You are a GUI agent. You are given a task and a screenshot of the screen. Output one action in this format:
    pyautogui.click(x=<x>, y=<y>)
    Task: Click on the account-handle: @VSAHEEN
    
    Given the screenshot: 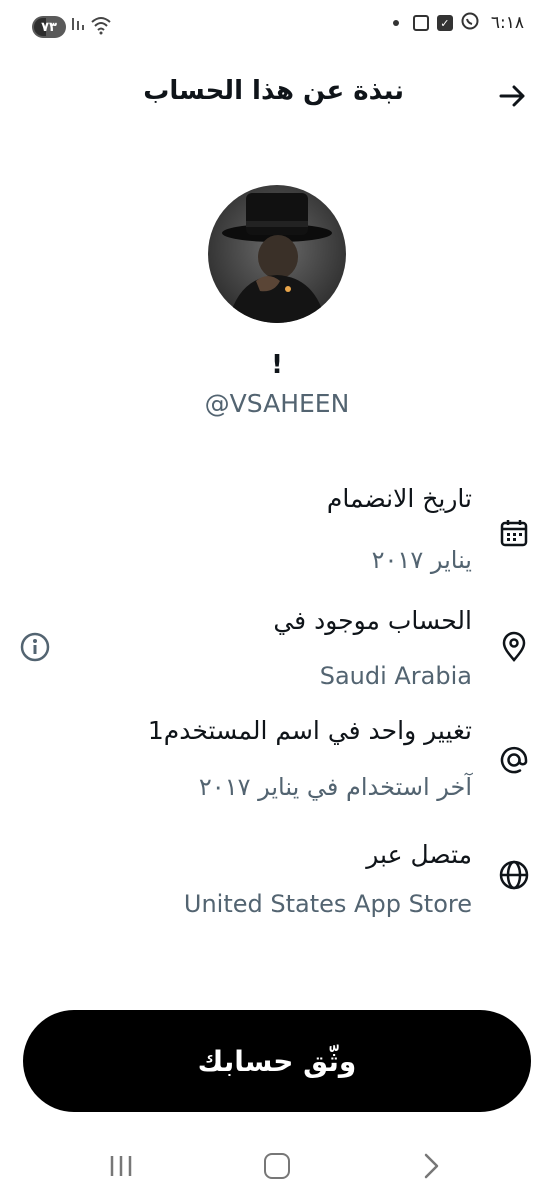 What is the action you would take?
    pyautogui.click(x=277, y=403)
    